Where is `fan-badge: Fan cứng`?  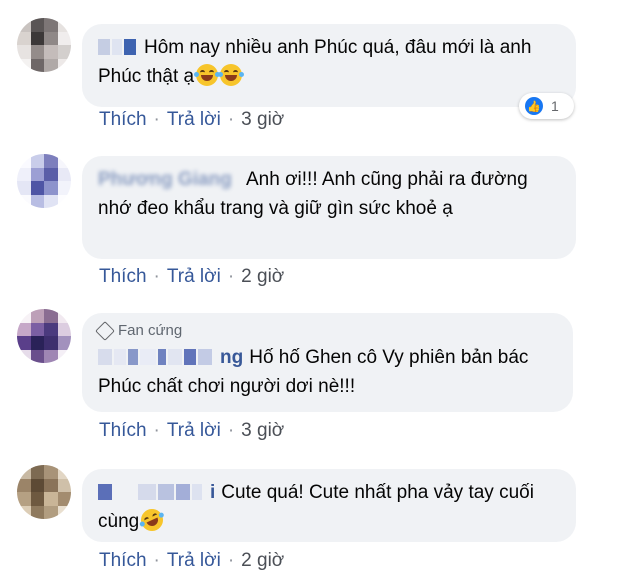 fan-badge: Fan cứng is located at coordinates (326, 331).